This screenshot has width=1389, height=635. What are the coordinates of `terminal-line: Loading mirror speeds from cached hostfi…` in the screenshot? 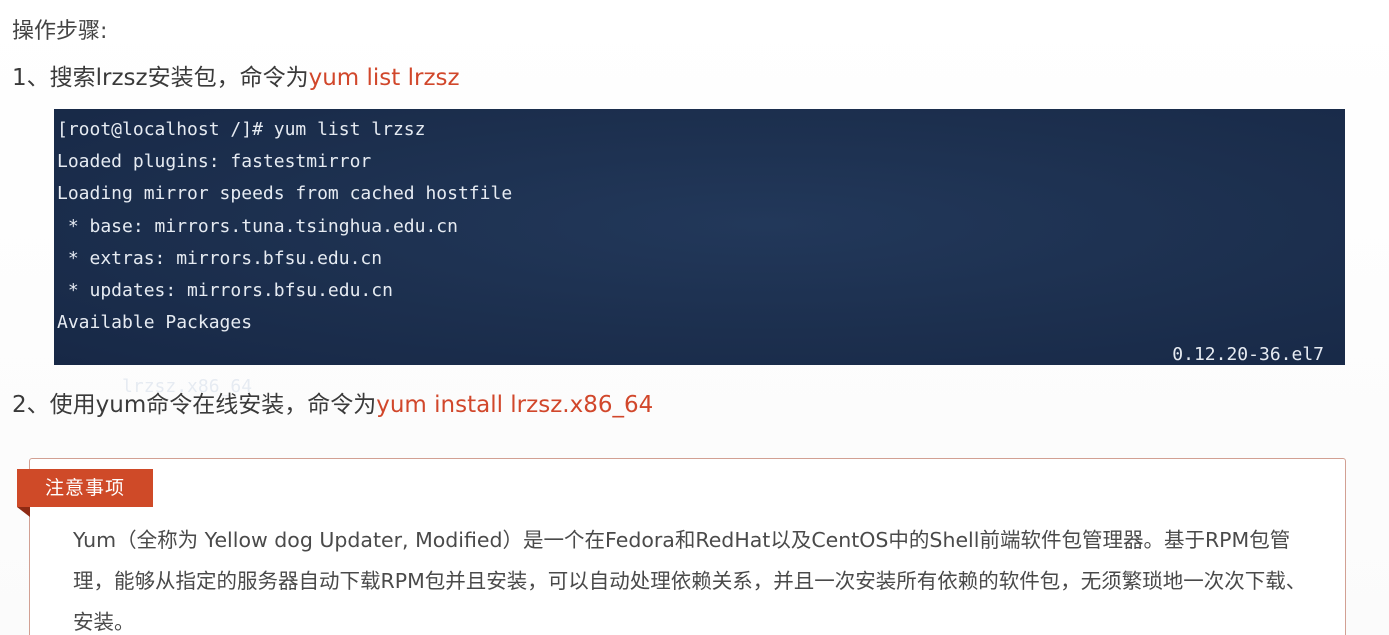 It's located at (285, 194).